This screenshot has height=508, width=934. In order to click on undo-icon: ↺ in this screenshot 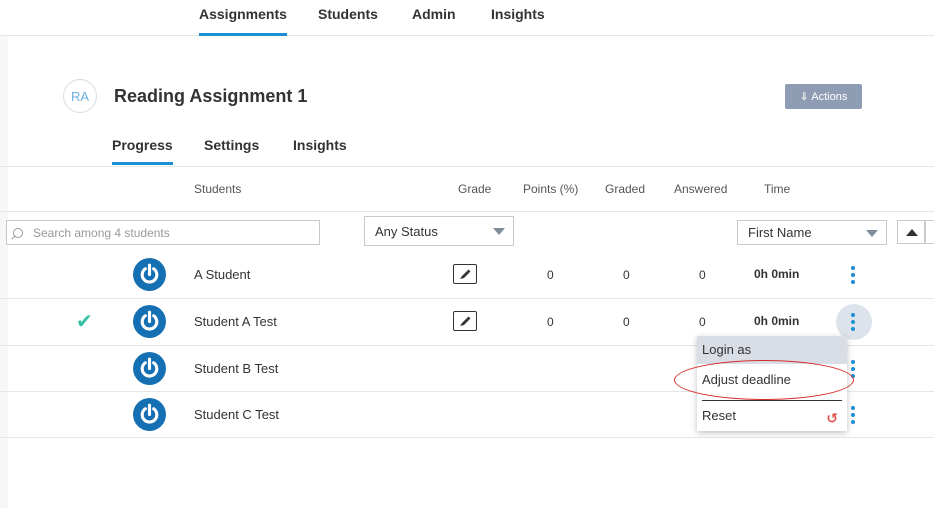, I will do `click(832, 418)`.